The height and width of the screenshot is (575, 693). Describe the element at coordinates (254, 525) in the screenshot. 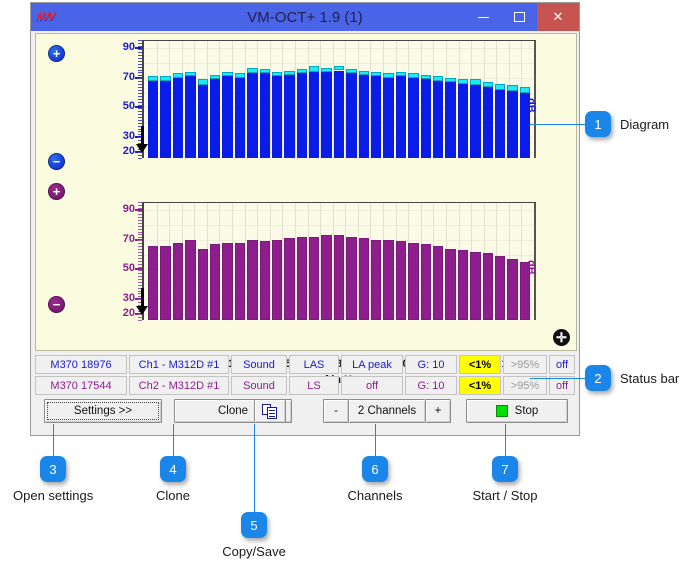

I see `callout-badge: 5` at that location.